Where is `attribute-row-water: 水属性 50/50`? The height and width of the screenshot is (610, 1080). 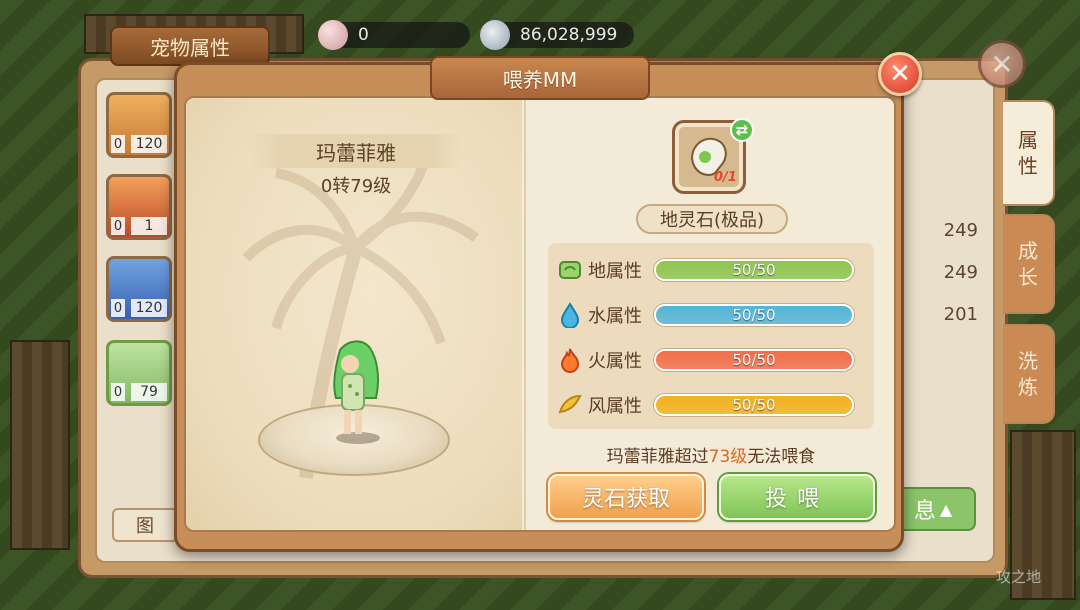 attribute-row-water: 水属性 50/50 is located at coordinates (712, 315).